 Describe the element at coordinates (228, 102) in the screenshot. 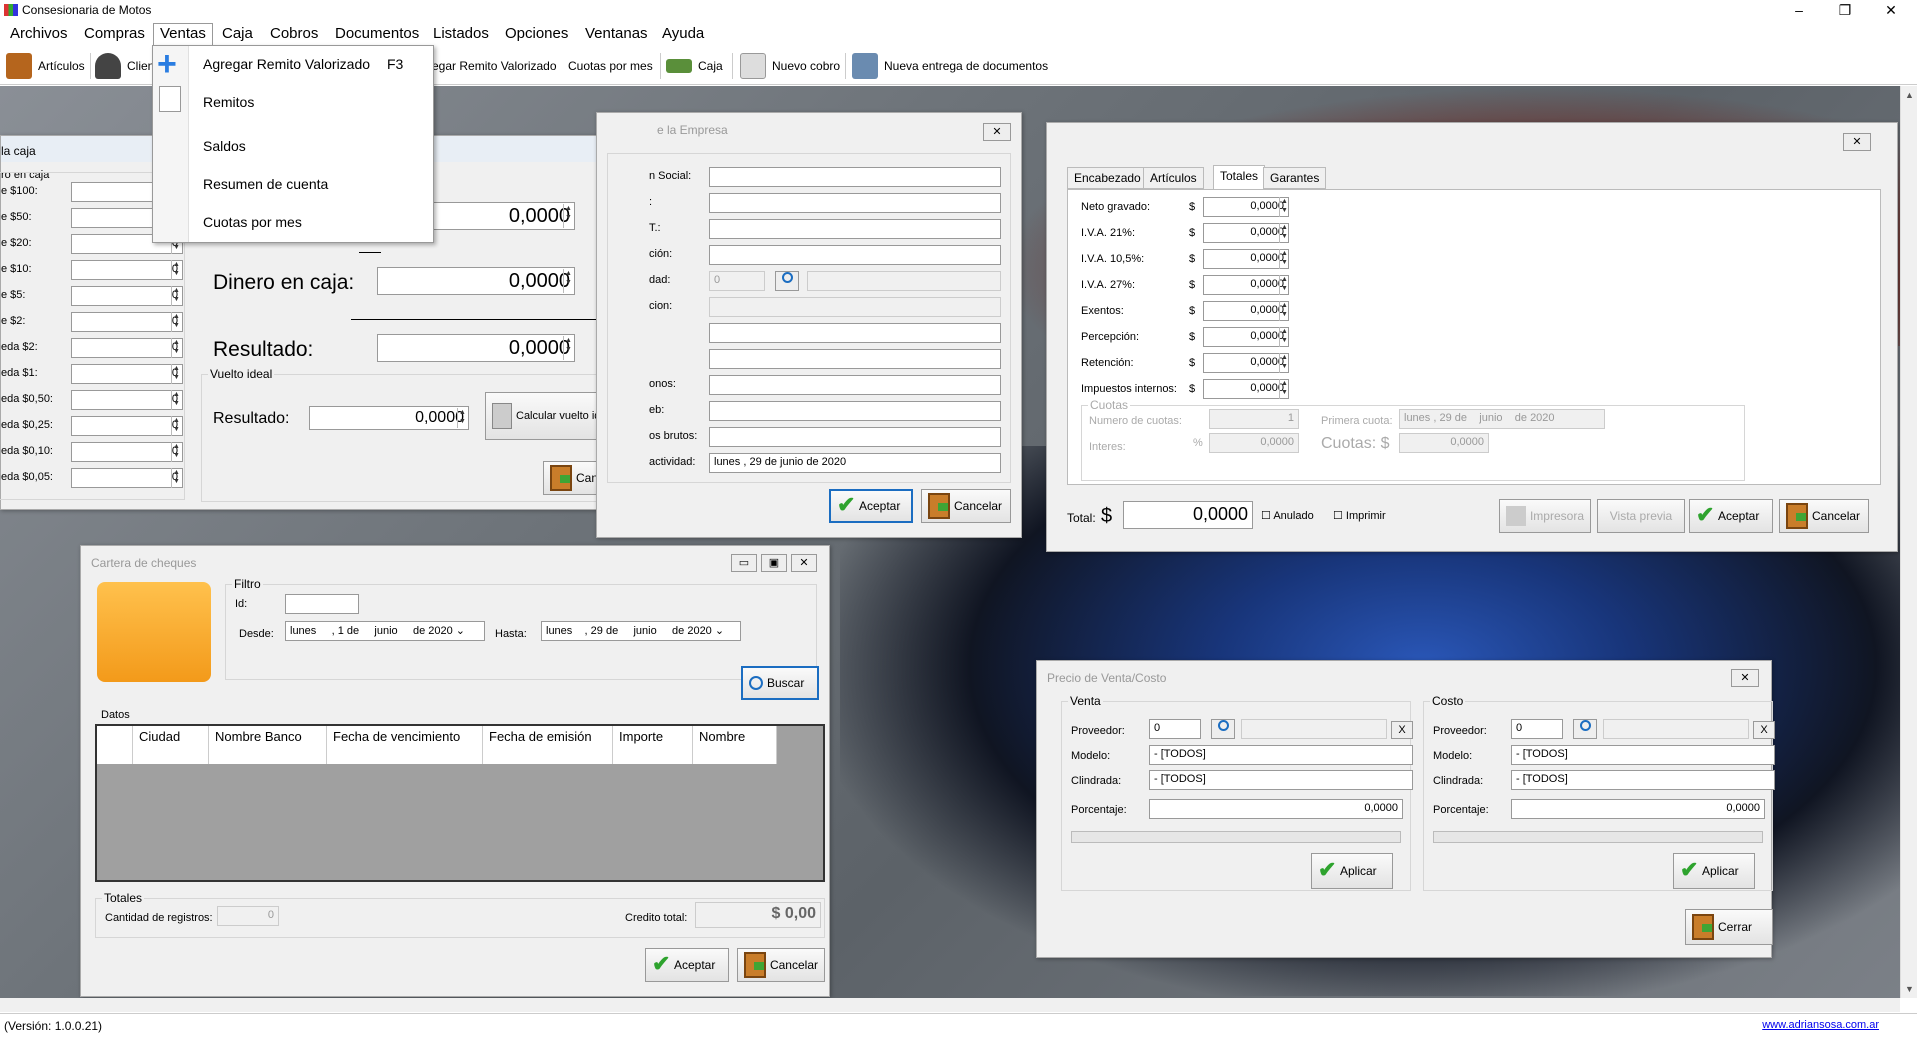

I see `menu-remitos: Remitos` at that location.